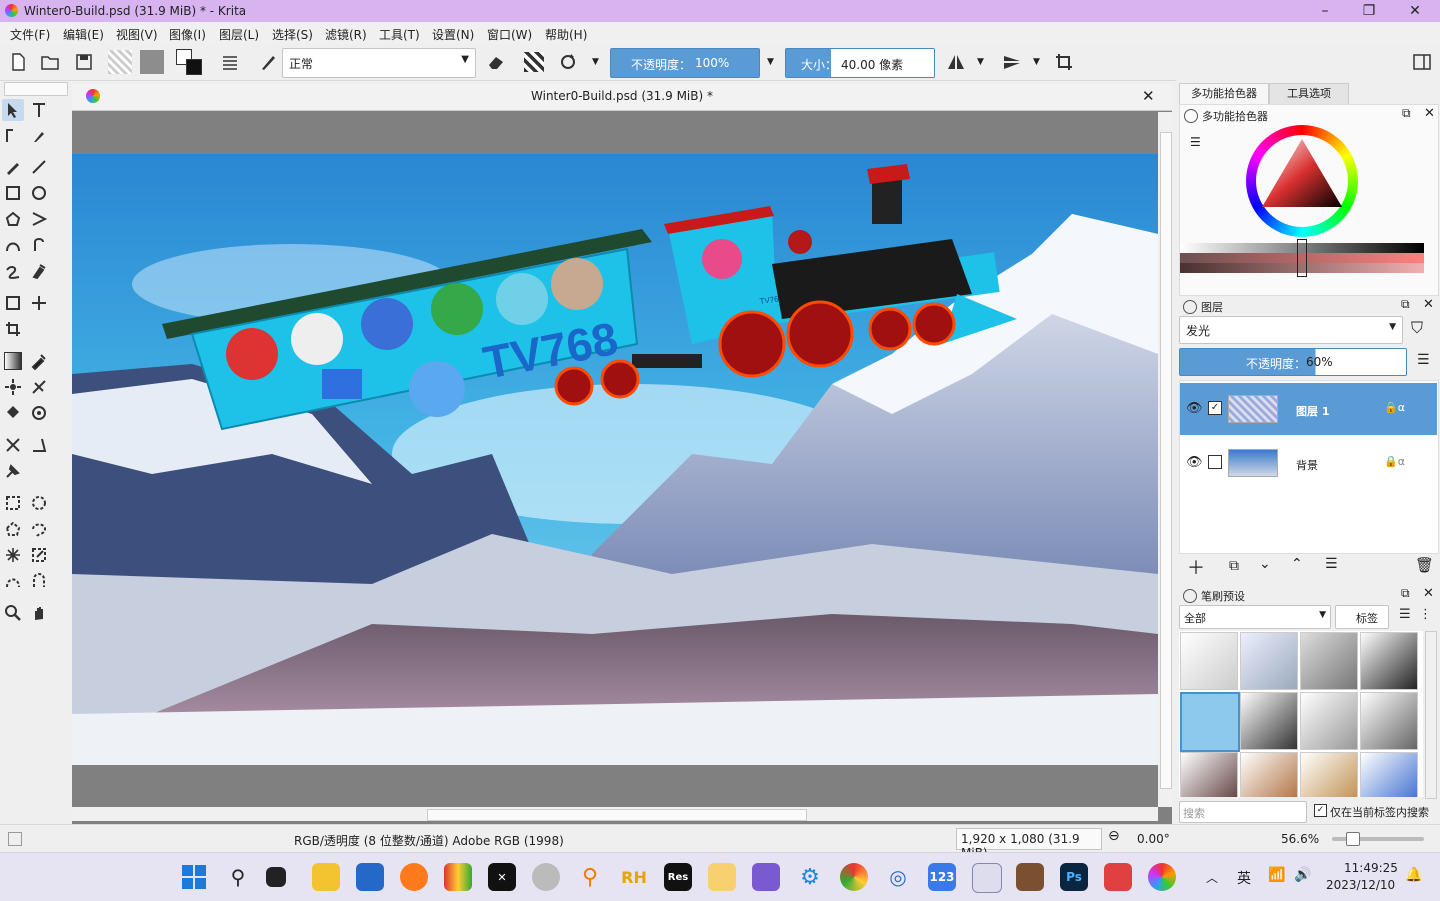 The height and width of the screenshot is (901, 1440). I want to click on tag-button: 标签, so click(1362, 617).